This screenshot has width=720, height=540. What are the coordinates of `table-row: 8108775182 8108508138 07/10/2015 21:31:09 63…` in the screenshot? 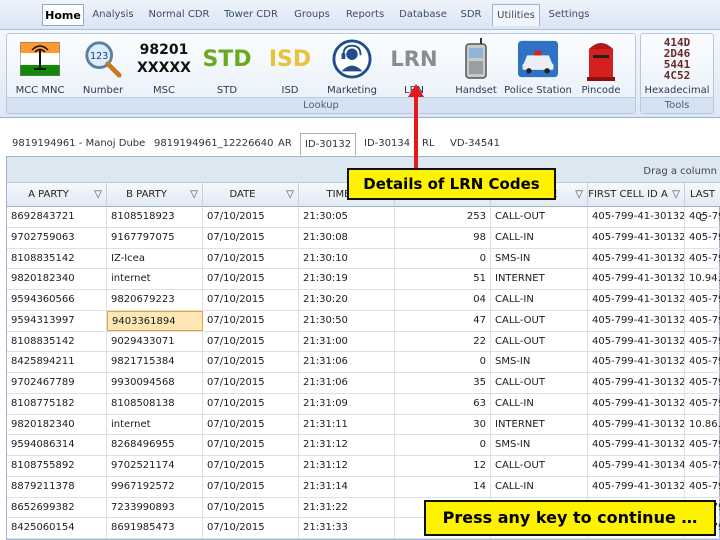 It's located at (363, 404).